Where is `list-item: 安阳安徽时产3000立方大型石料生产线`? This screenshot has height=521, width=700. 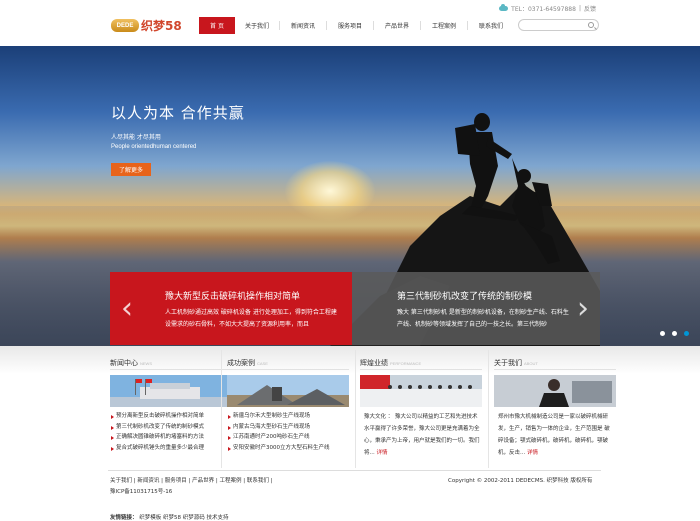 list-item: 安阳安徽时产3000立方大型石料生产线 is located at coordinates (288, 448).